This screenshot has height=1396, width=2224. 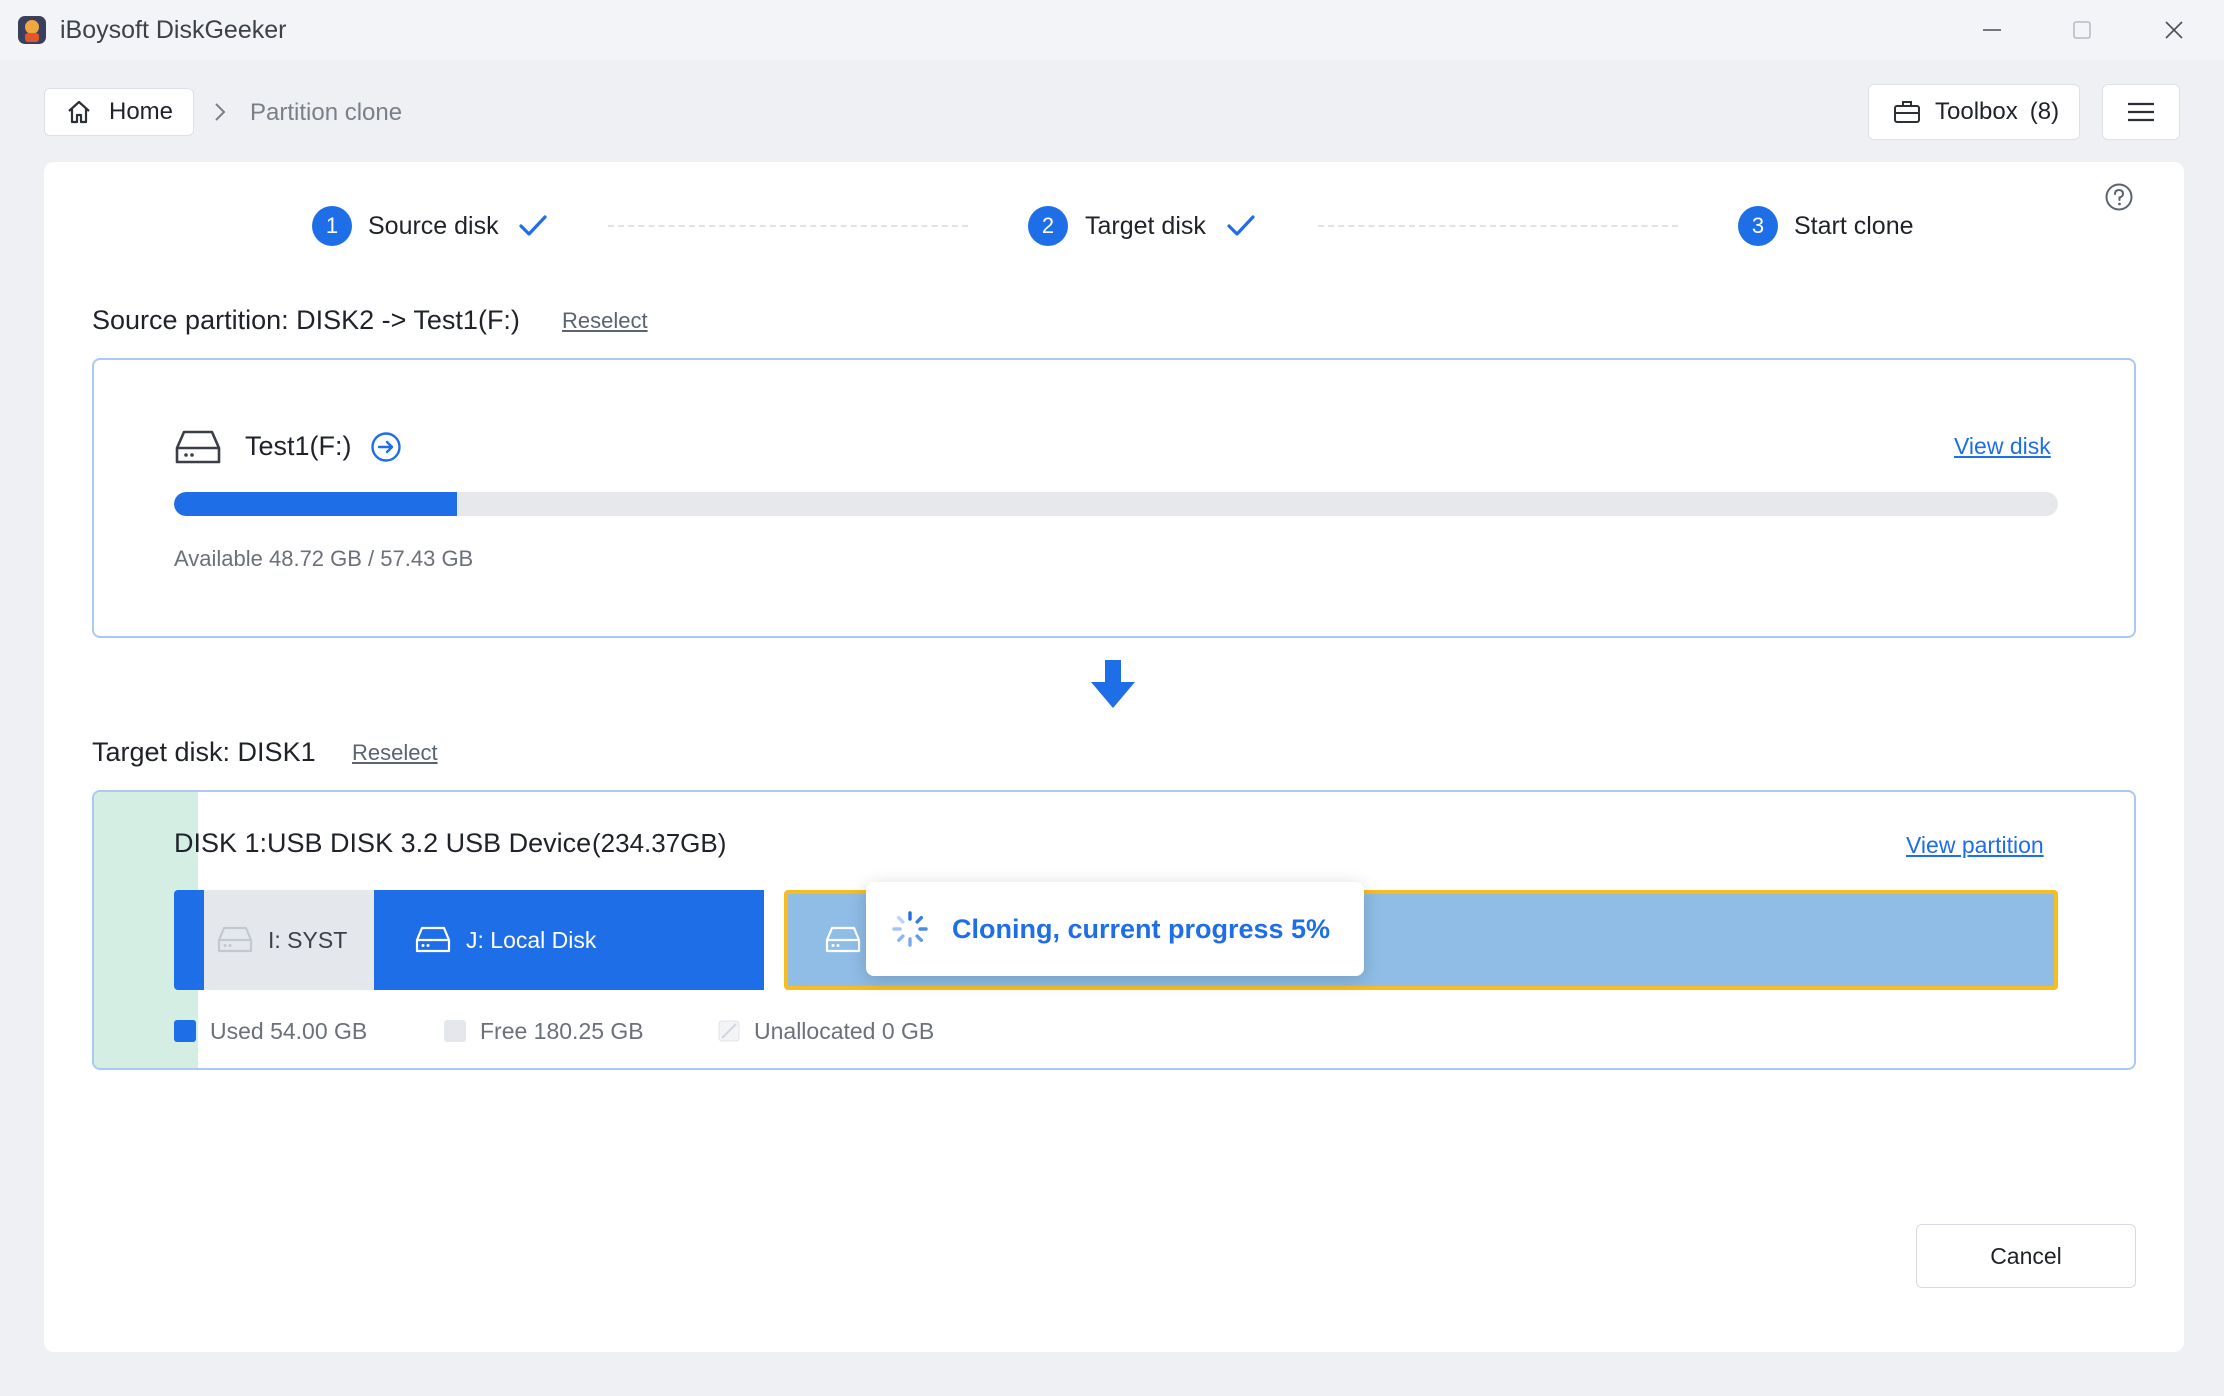 I want to click on menu-button, so click(x=2141, y=112).